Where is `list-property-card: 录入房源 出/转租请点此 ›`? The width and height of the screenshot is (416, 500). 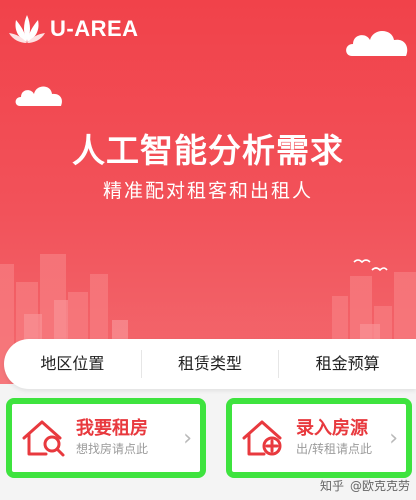 list-property-card: 录入房源 出/转租请点此 › is located at coordinates (319, 438).